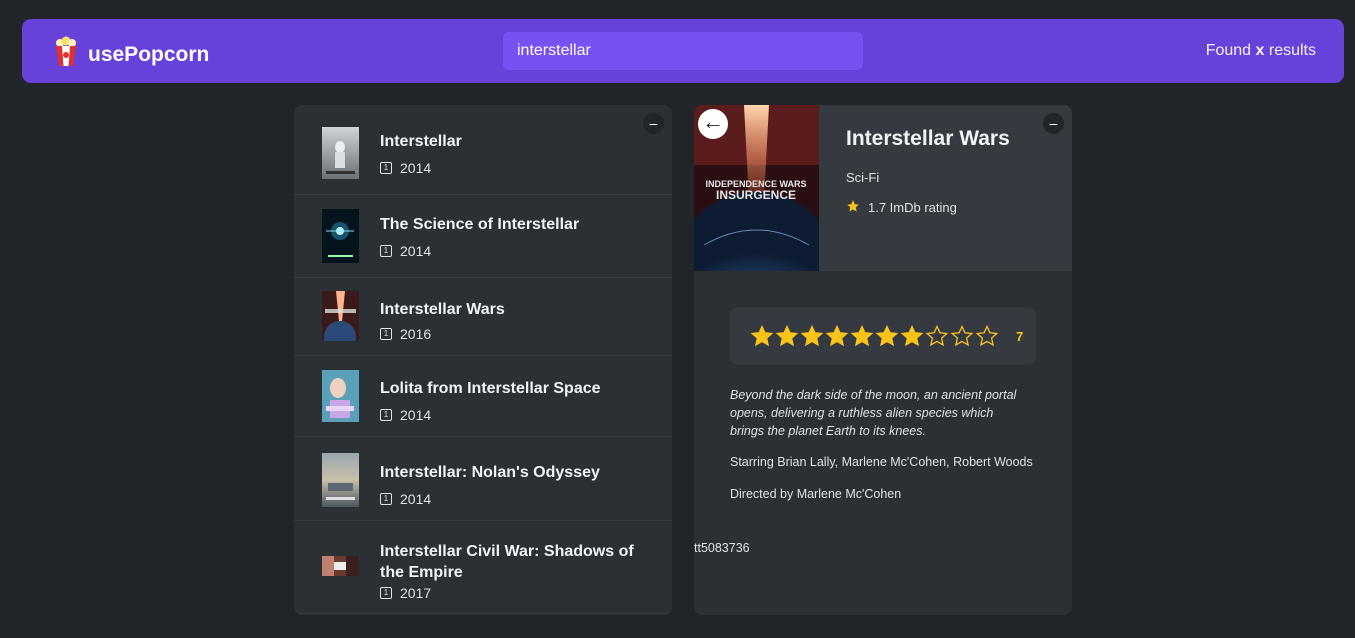 The width and height of the screenshot is (1355, 638). Describe the element at coordinates (66, 54) in the screenshot. I see `popcorn-icon` at that location.